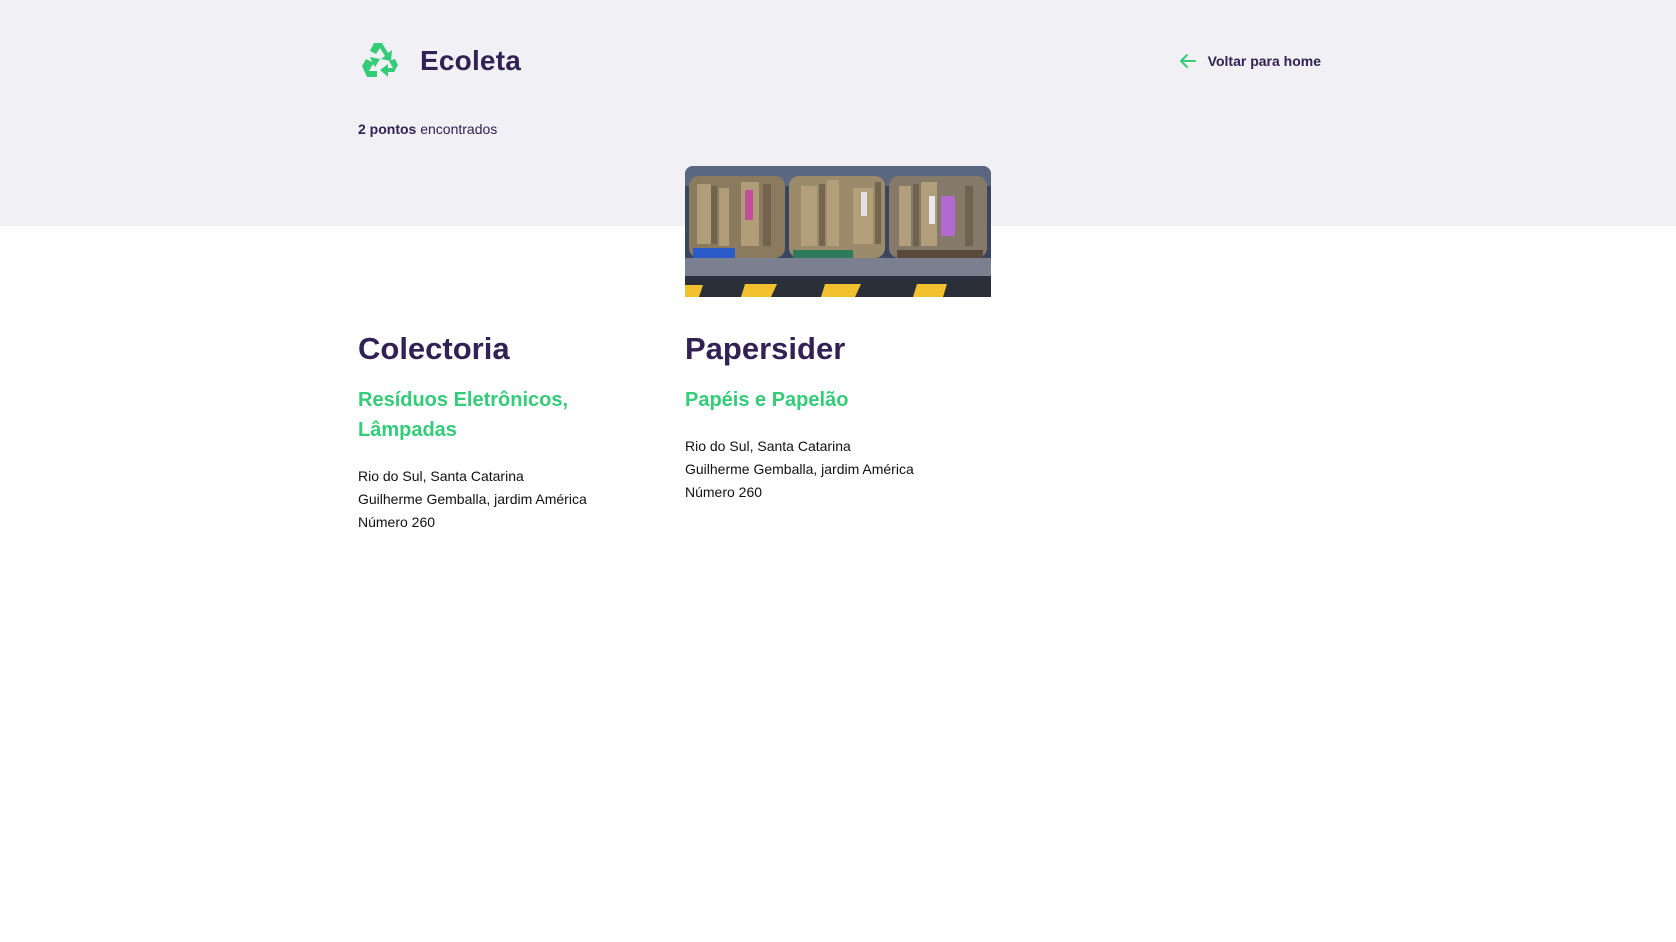  Describe the element at coordinates (1264, 61) in the screenshot. I see `back-link-label: Voltar para home` at that location.